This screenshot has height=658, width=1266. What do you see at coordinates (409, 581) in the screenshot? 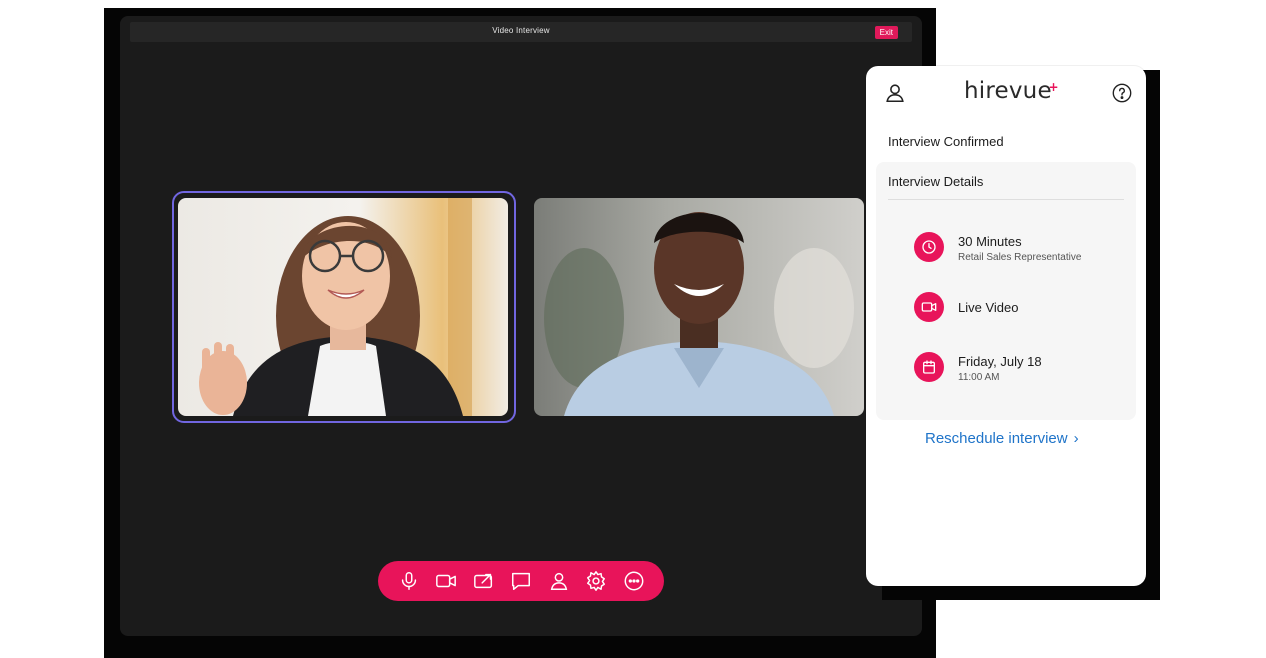
I see `microphone-icon` at bounding box center [409, 581].